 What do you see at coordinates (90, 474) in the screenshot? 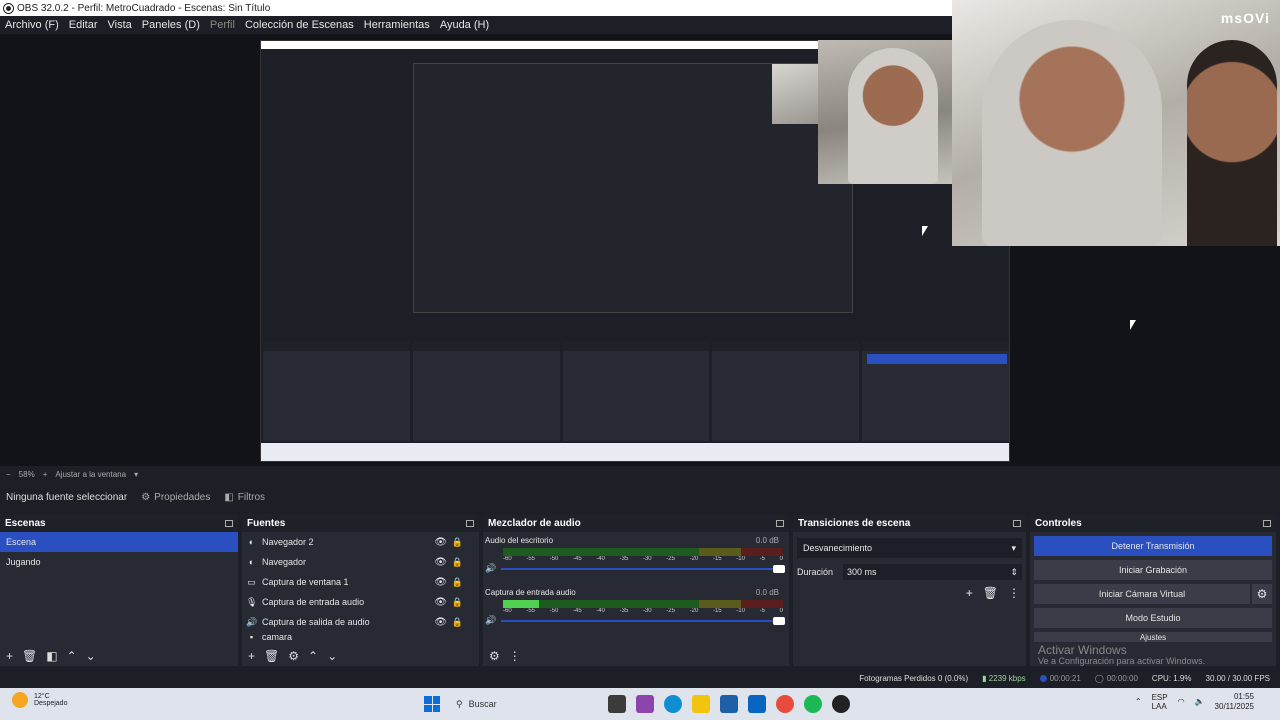
I see `zoom-fit: Ajustar a la ventana` at bounding box center [90, 474].